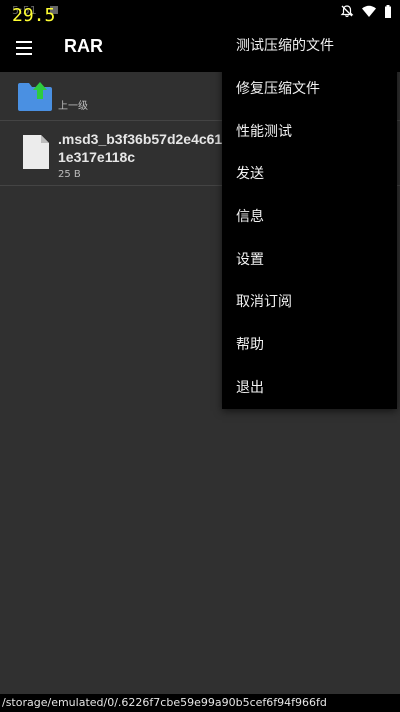  I want to click on fps-overlay: 29.5, so click(34, 15).